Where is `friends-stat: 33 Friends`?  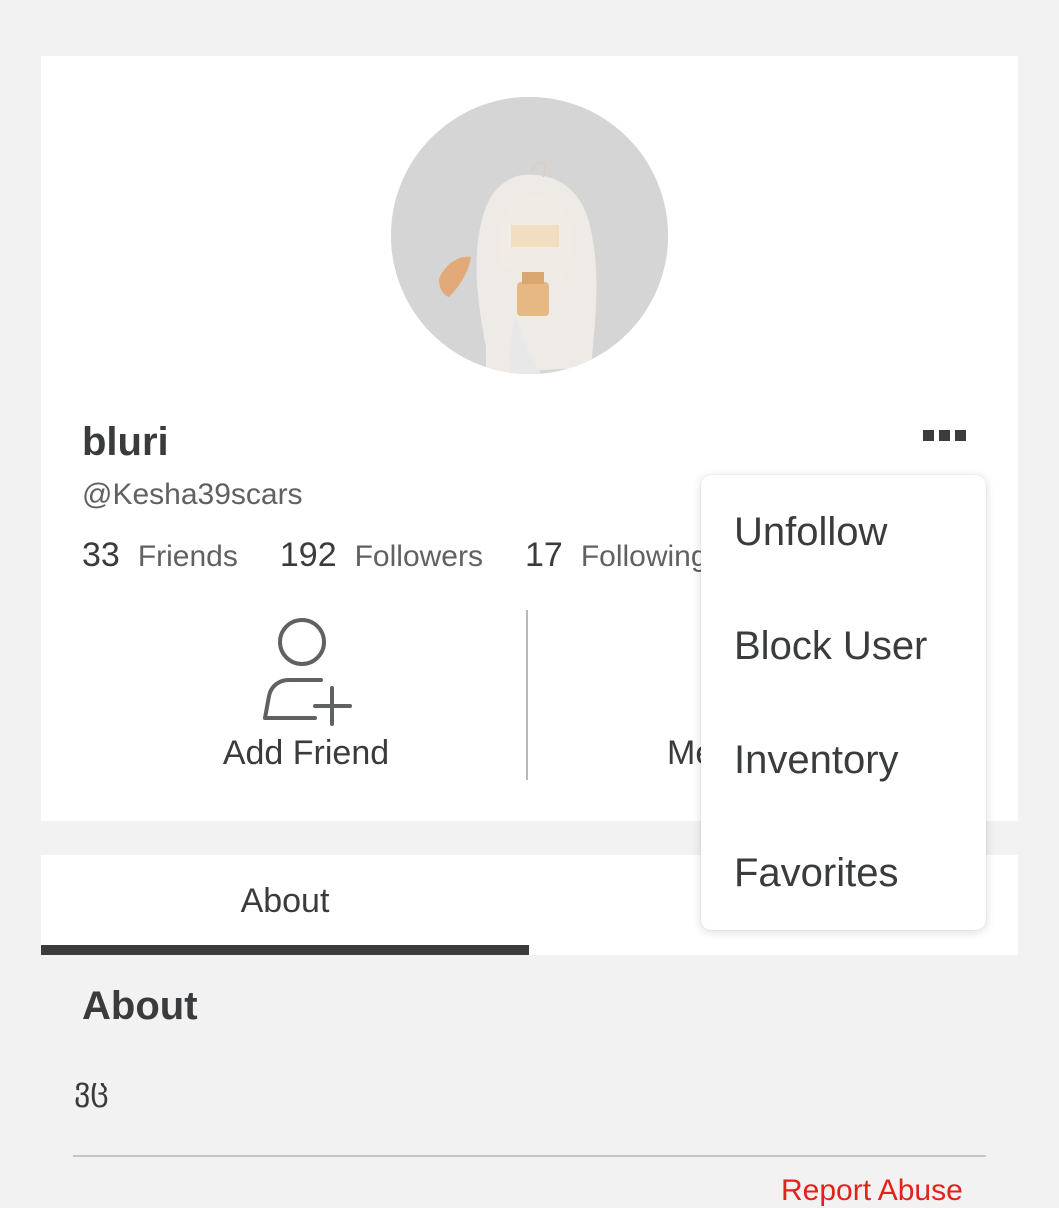 friends-stat: 33 Friends is located at coordinates (160, 555).